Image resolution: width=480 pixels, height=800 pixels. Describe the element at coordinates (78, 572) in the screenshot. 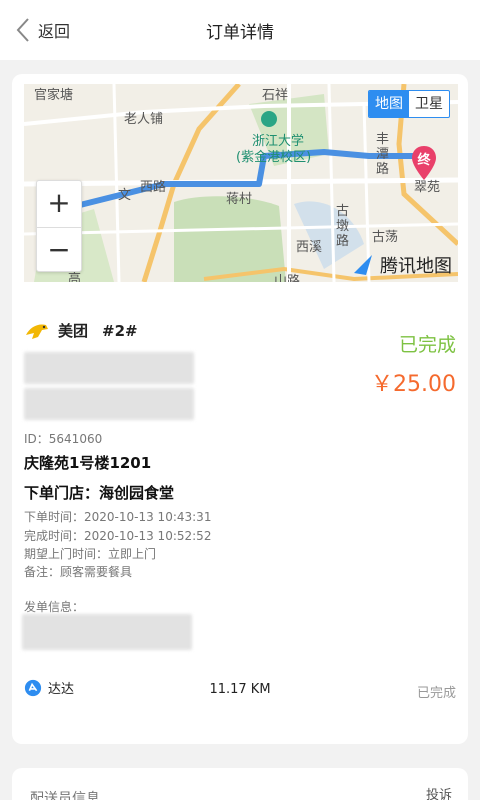

I see `order-note: 备注：顾客需要餐具` at that location.